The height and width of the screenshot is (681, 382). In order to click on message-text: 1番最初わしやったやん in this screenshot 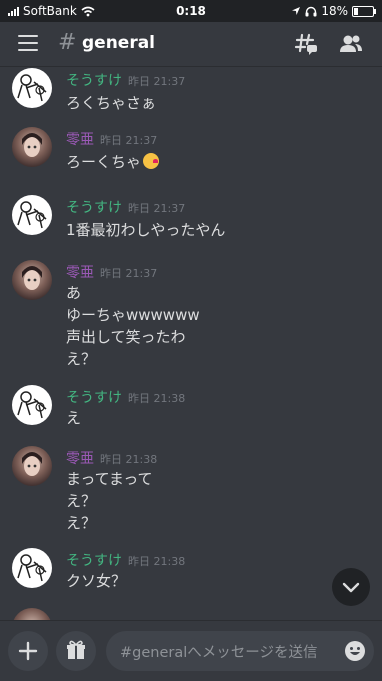, I will do `click(146, 230)`.